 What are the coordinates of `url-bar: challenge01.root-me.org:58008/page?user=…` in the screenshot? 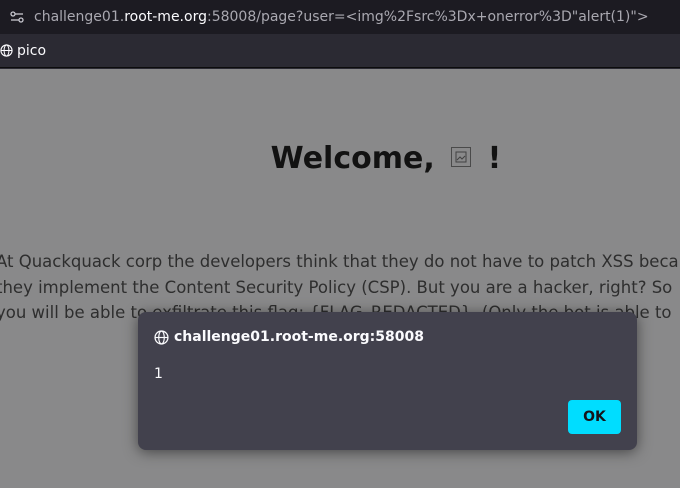 It's located at (340, 17).